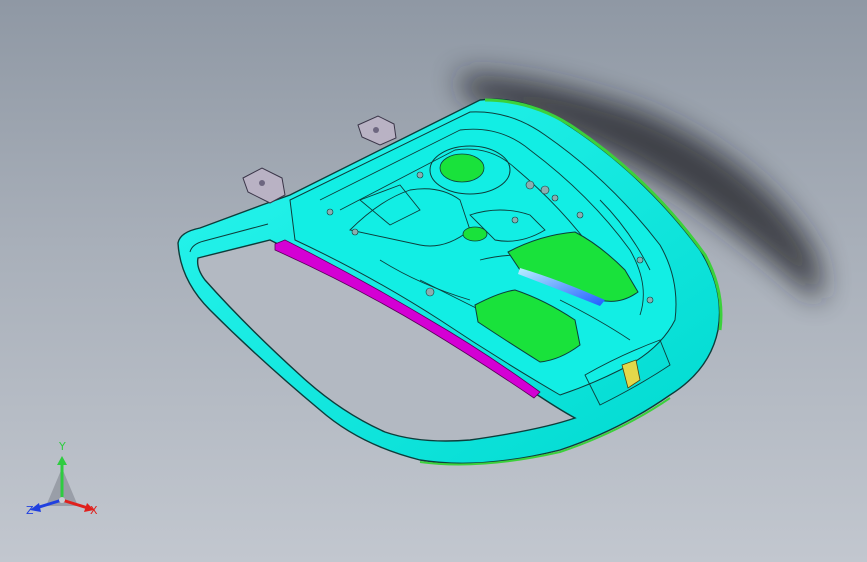 The height and width of the screenshot is (562, 867). Describe the element at coordinates (94, 510) in the screenshot. I see `x-axis-label: X` at that location.